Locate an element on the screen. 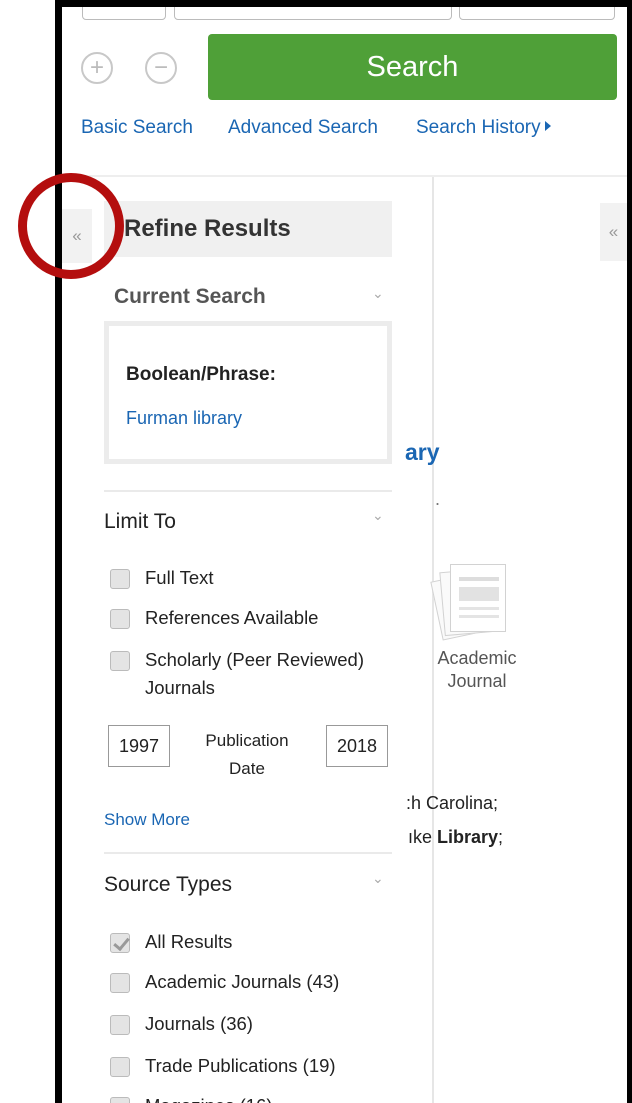  search-input is located at coordinates (313, 13).